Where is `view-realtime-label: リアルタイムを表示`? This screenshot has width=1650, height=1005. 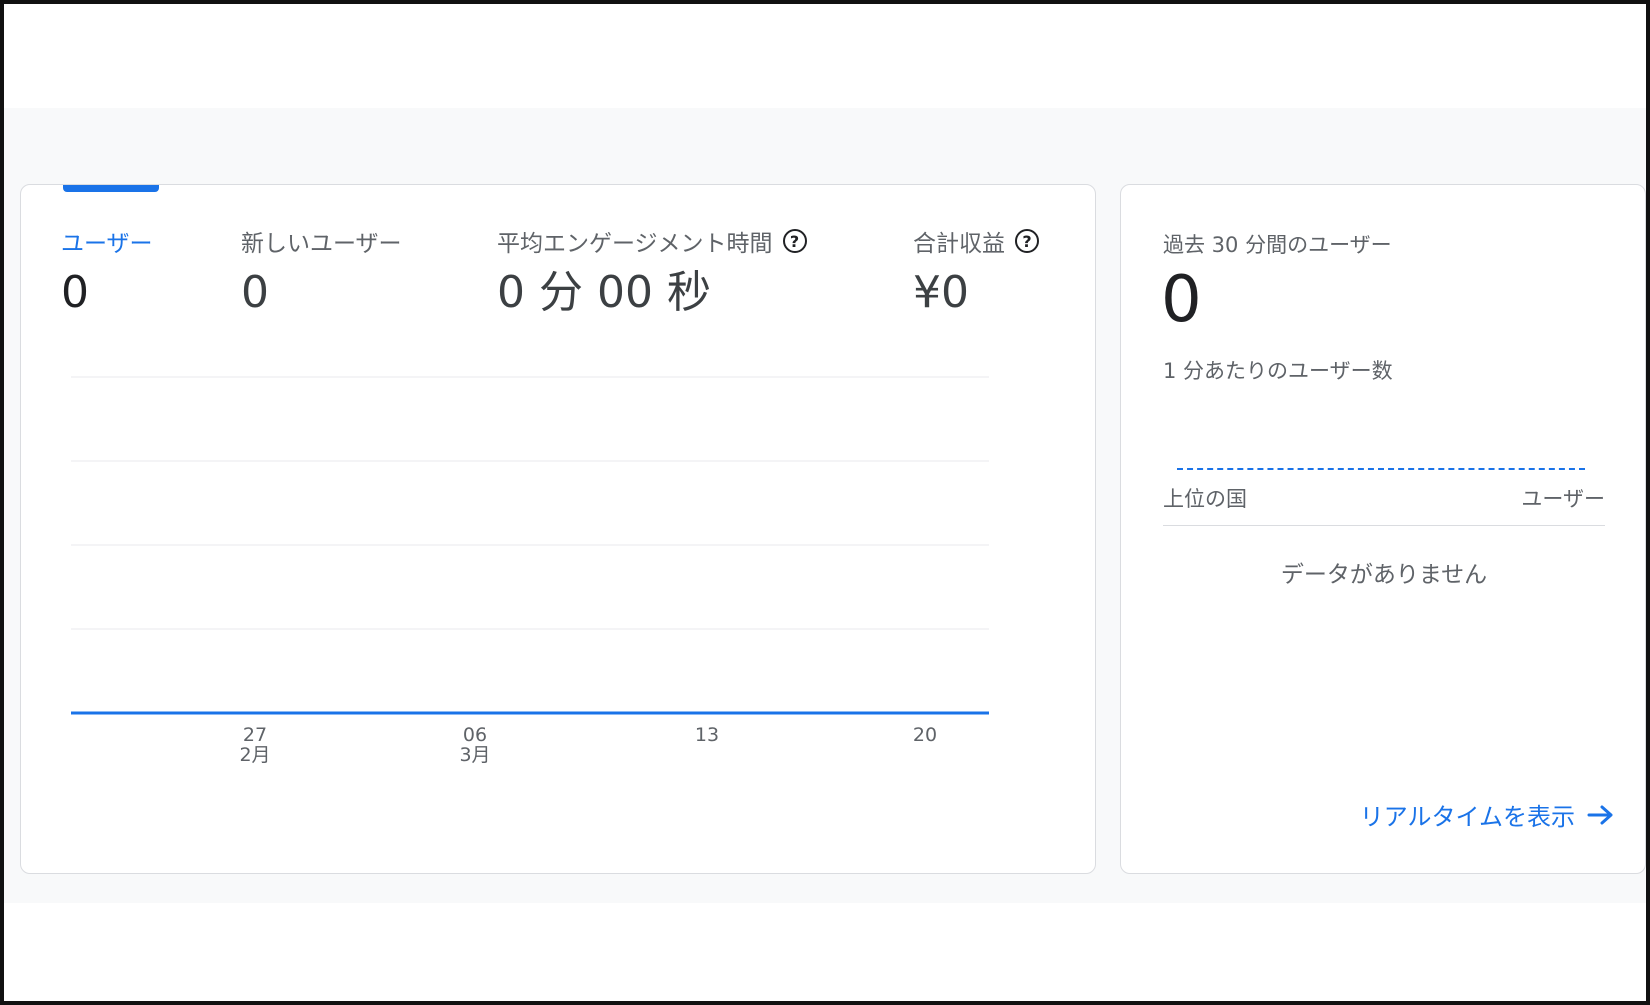
view-realtime-label: リアルタイムを表示 is located at coordinates (1467, 817).